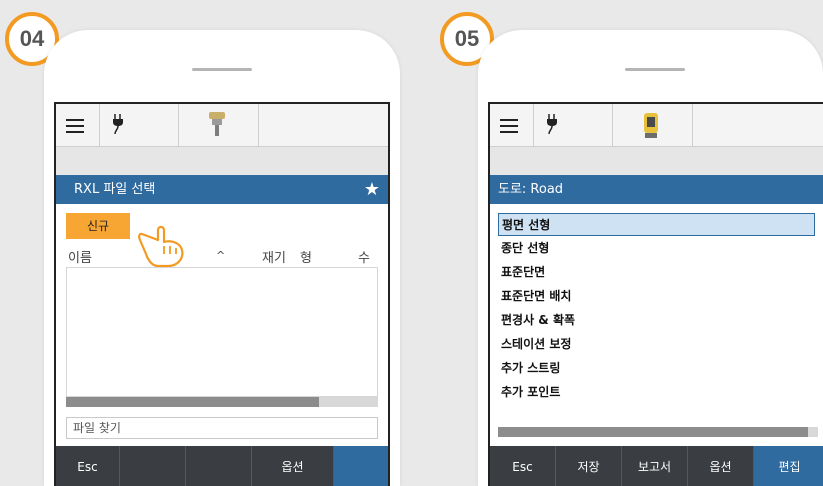 This screenshot has height=486, width=823. What do you see at coordinates (274, 256) in the screenshot?
I see `column-header-size: 재기` at bounding box center [274, 256].